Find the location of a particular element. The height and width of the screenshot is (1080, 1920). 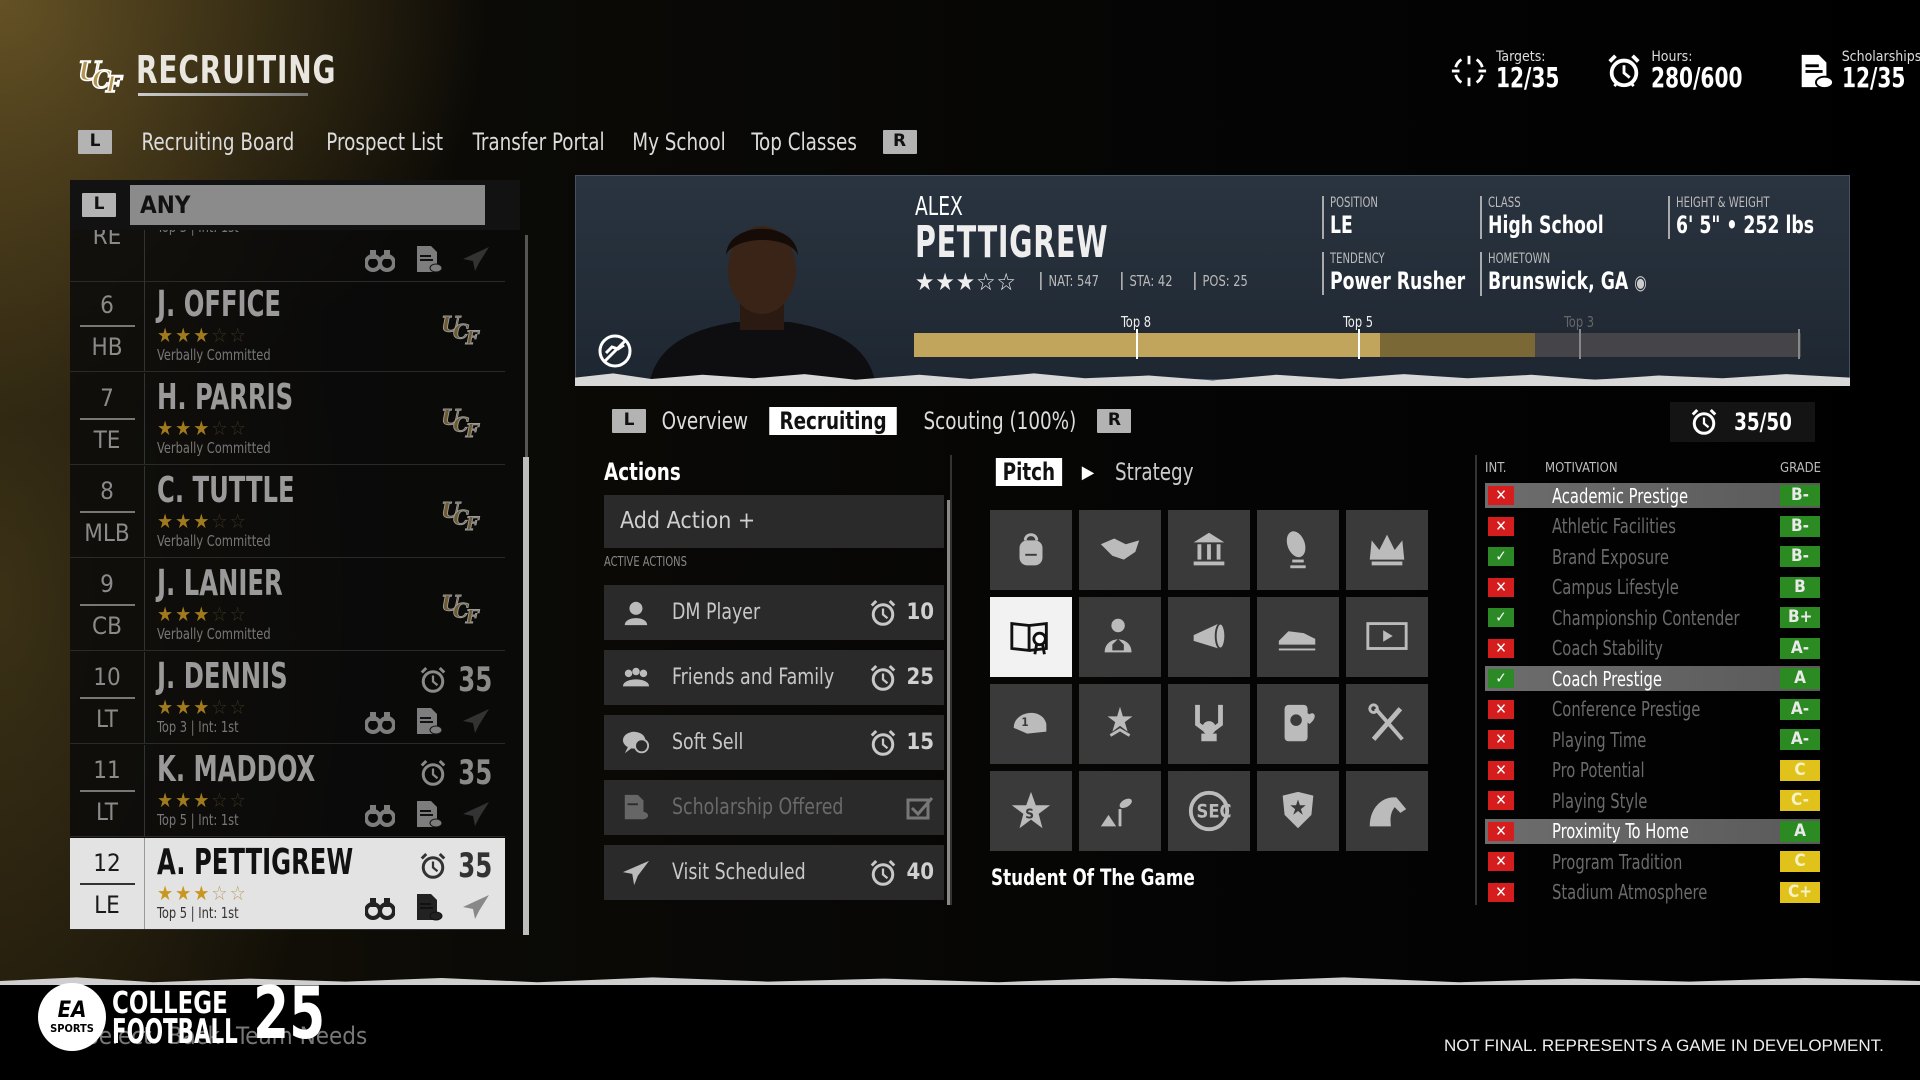

horse-icon is located at coordinates (1388, 812).